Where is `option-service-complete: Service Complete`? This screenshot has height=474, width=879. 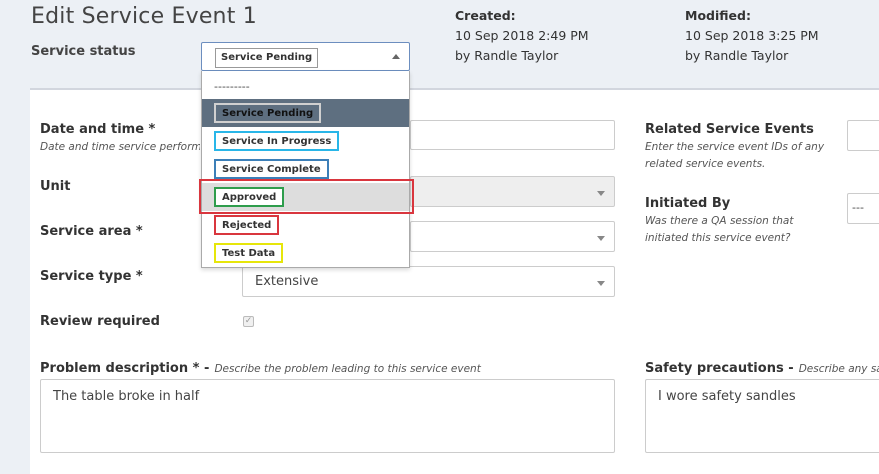 option-service-complete: Service Complete is located at coordinates (305, 169).